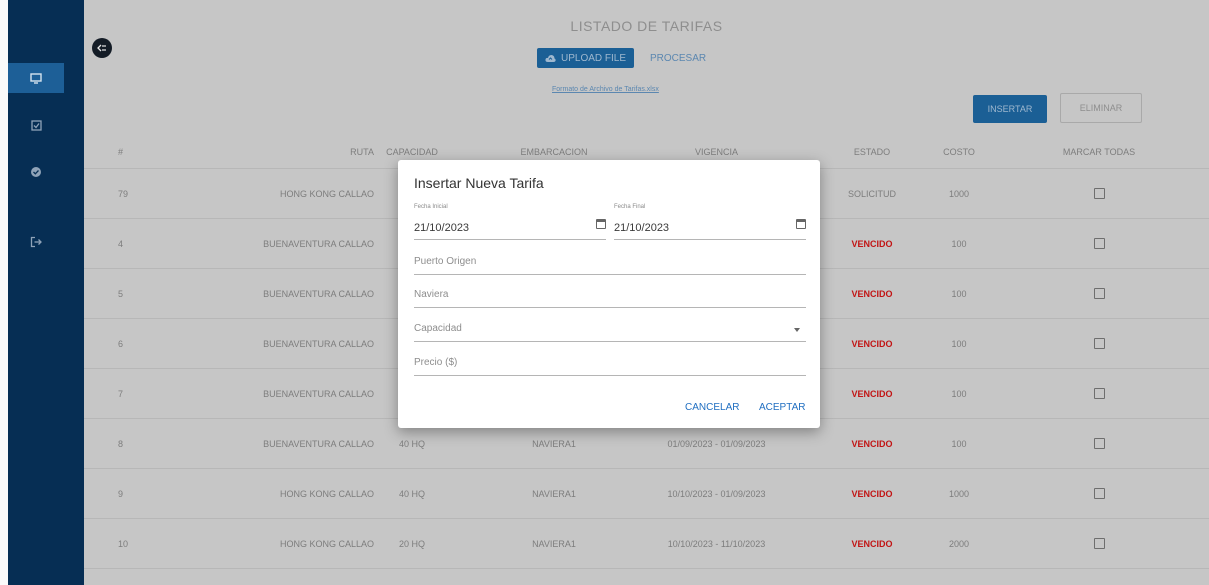 The height and width of the screenshot is (585, 1209). Describe the element at coordinates (510, 222) in the screenshot. I see `start-date-field: Fecha Inicial 21/10/2023` at that location.